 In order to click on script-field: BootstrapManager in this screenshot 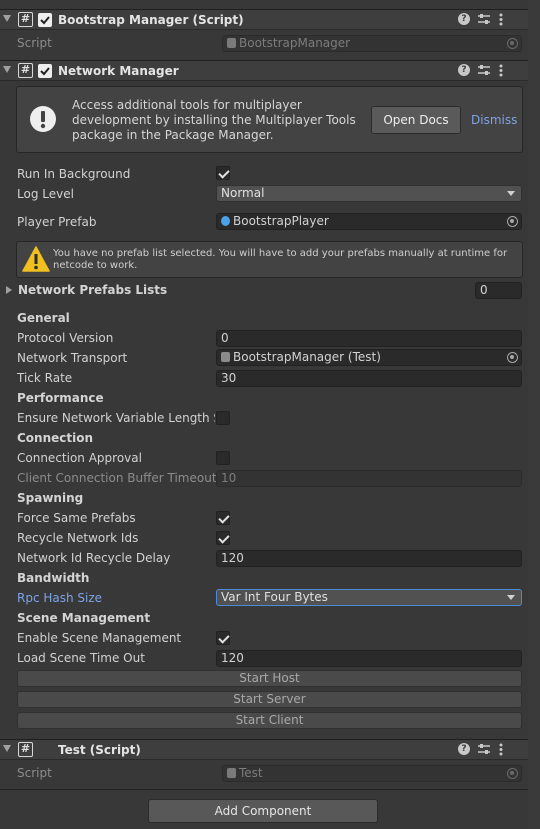, I will do `click(372, 43)`.